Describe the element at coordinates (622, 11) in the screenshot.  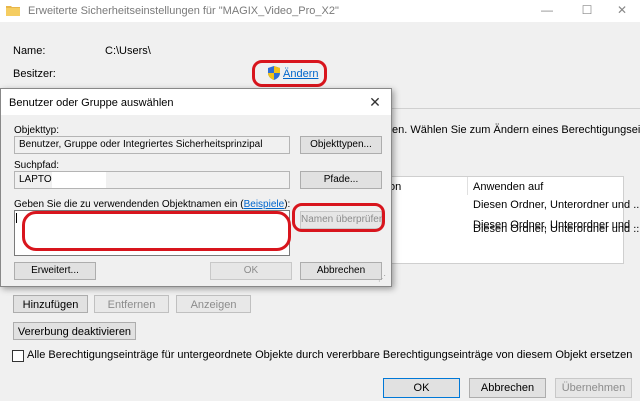
I see `close-button: ✕` at that location.